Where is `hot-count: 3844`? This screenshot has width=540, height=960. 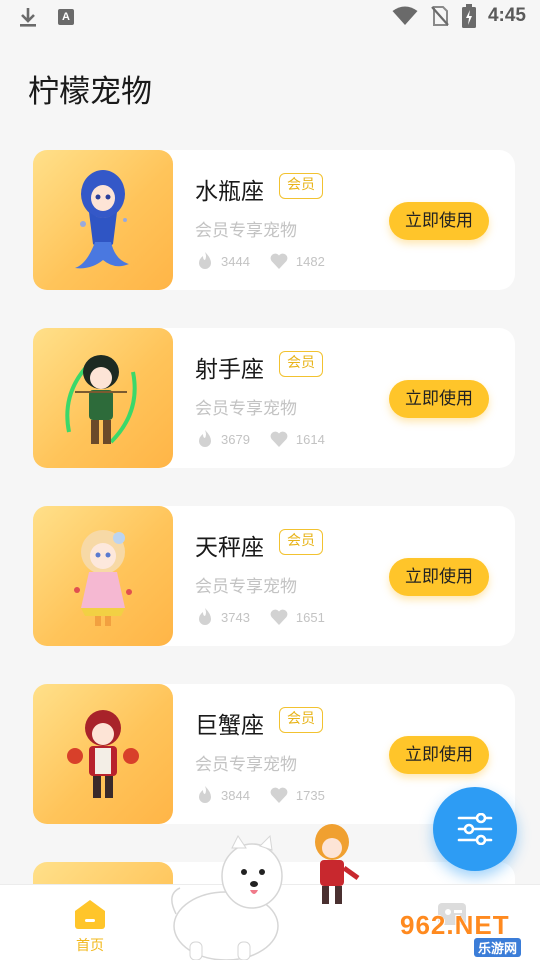
hot-count: 3844 is located at coordinates (235, 795).